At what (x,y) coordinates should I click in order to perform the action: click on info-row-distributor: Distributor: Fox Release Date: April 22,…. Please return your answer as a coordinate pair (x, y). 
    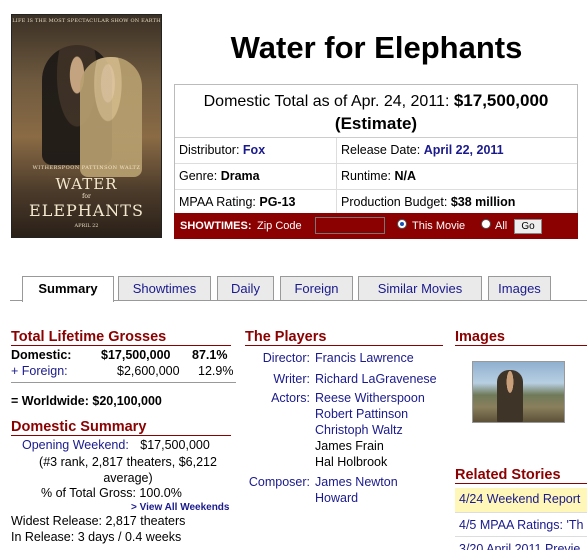
    Looking at the image, I should click on (376, 151).